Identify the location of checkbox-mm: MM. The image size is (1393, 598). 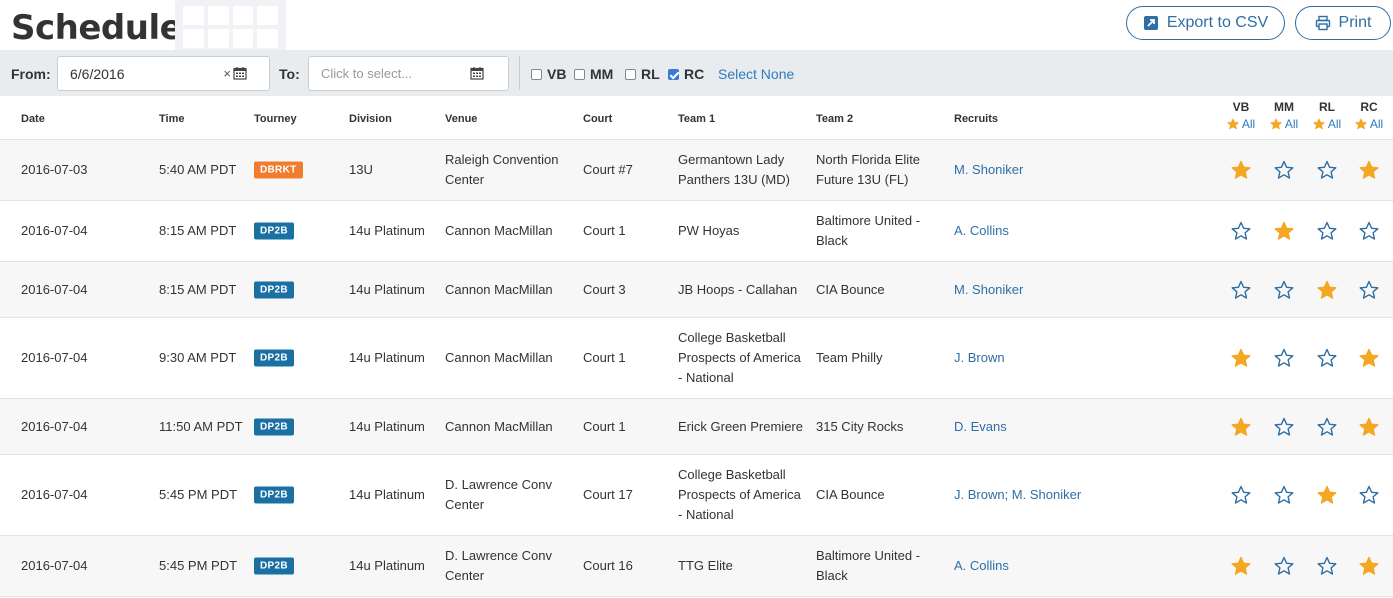
(593, 74).